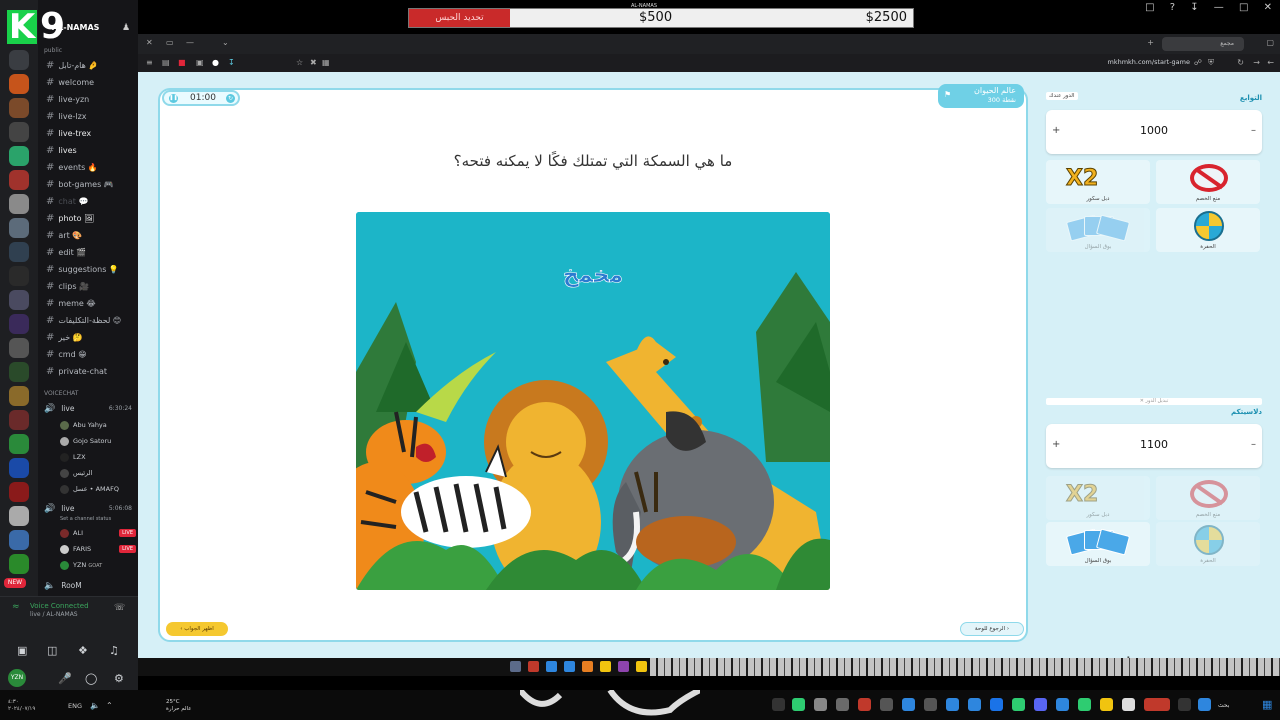 The width and height of the screenshot is (1280, 720). What do you see at coordinates (1268, 7) in the screenshot?
I see `close-icon: ✕` at bounding box center [1268, 7].